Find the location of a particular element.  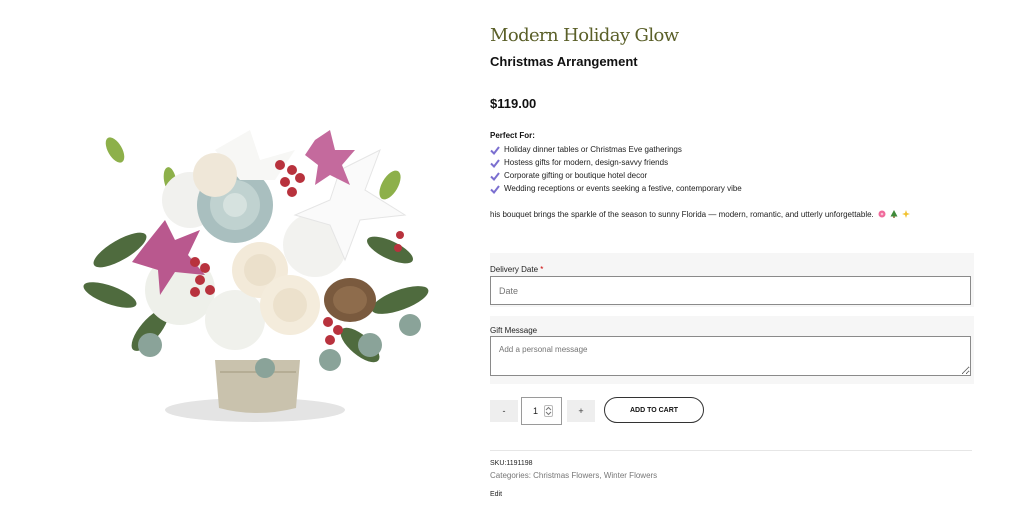

delivery-date-label: Delivery Date * is located at coordinates (516, 269).